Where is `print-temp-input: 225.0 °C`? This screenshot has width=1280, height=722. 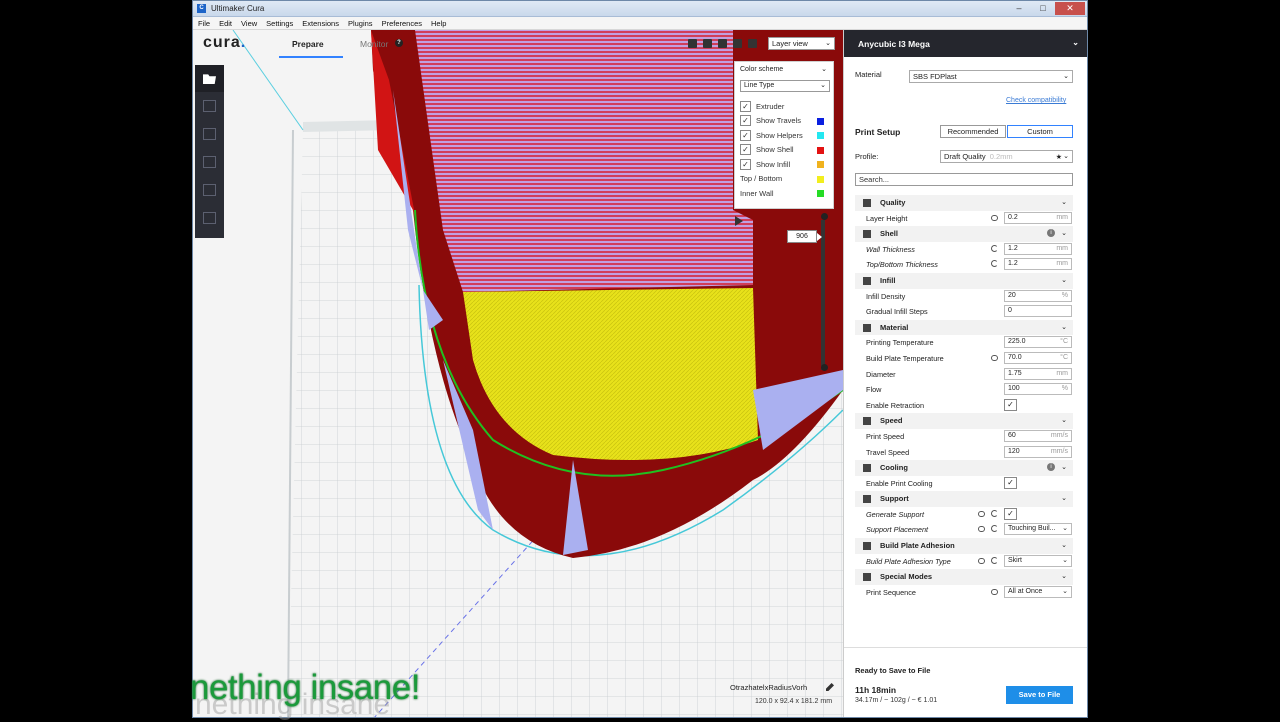 print-temp-input: 225.0 °C is located at coordinates (1038, 342).